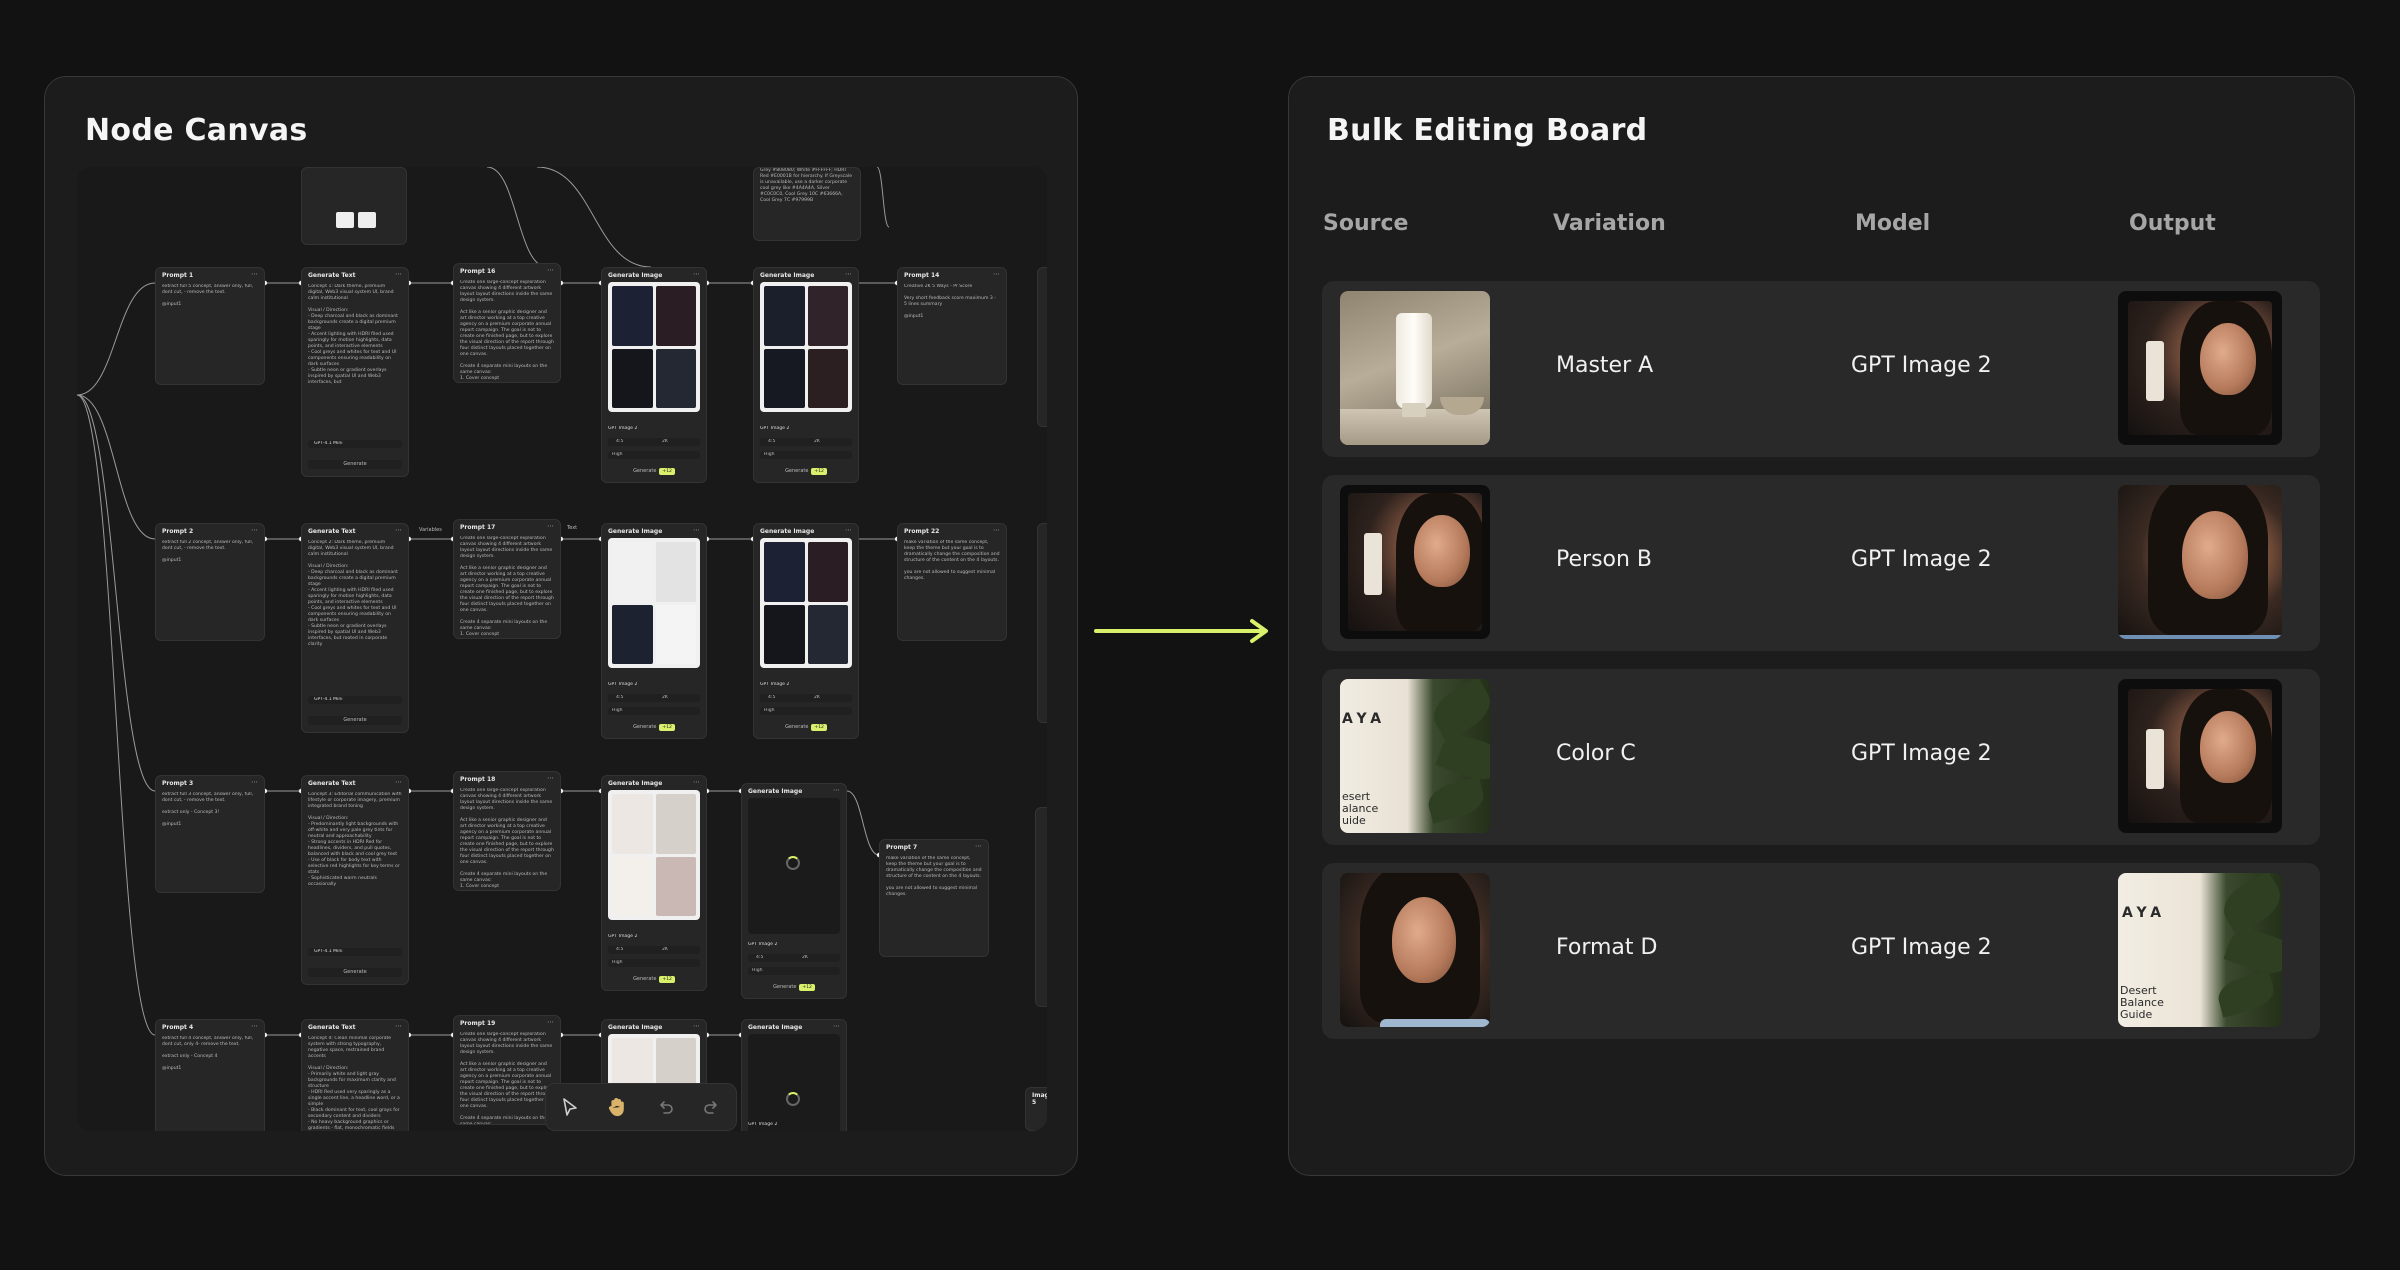  I want to click on product-photo, so click(1415, 368).